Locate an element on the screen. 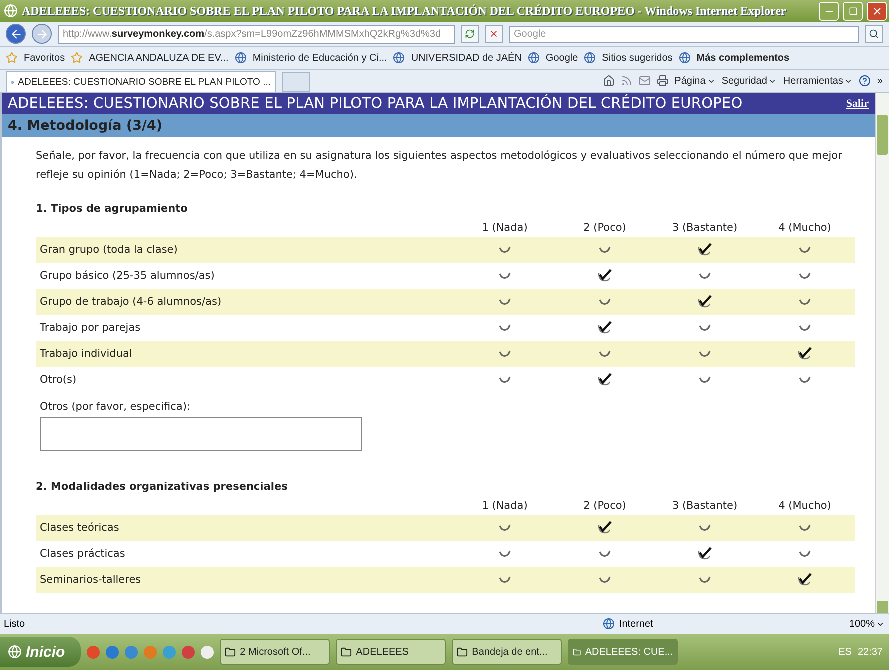  forward-arrow-icon is located at coordinates (42, 34).